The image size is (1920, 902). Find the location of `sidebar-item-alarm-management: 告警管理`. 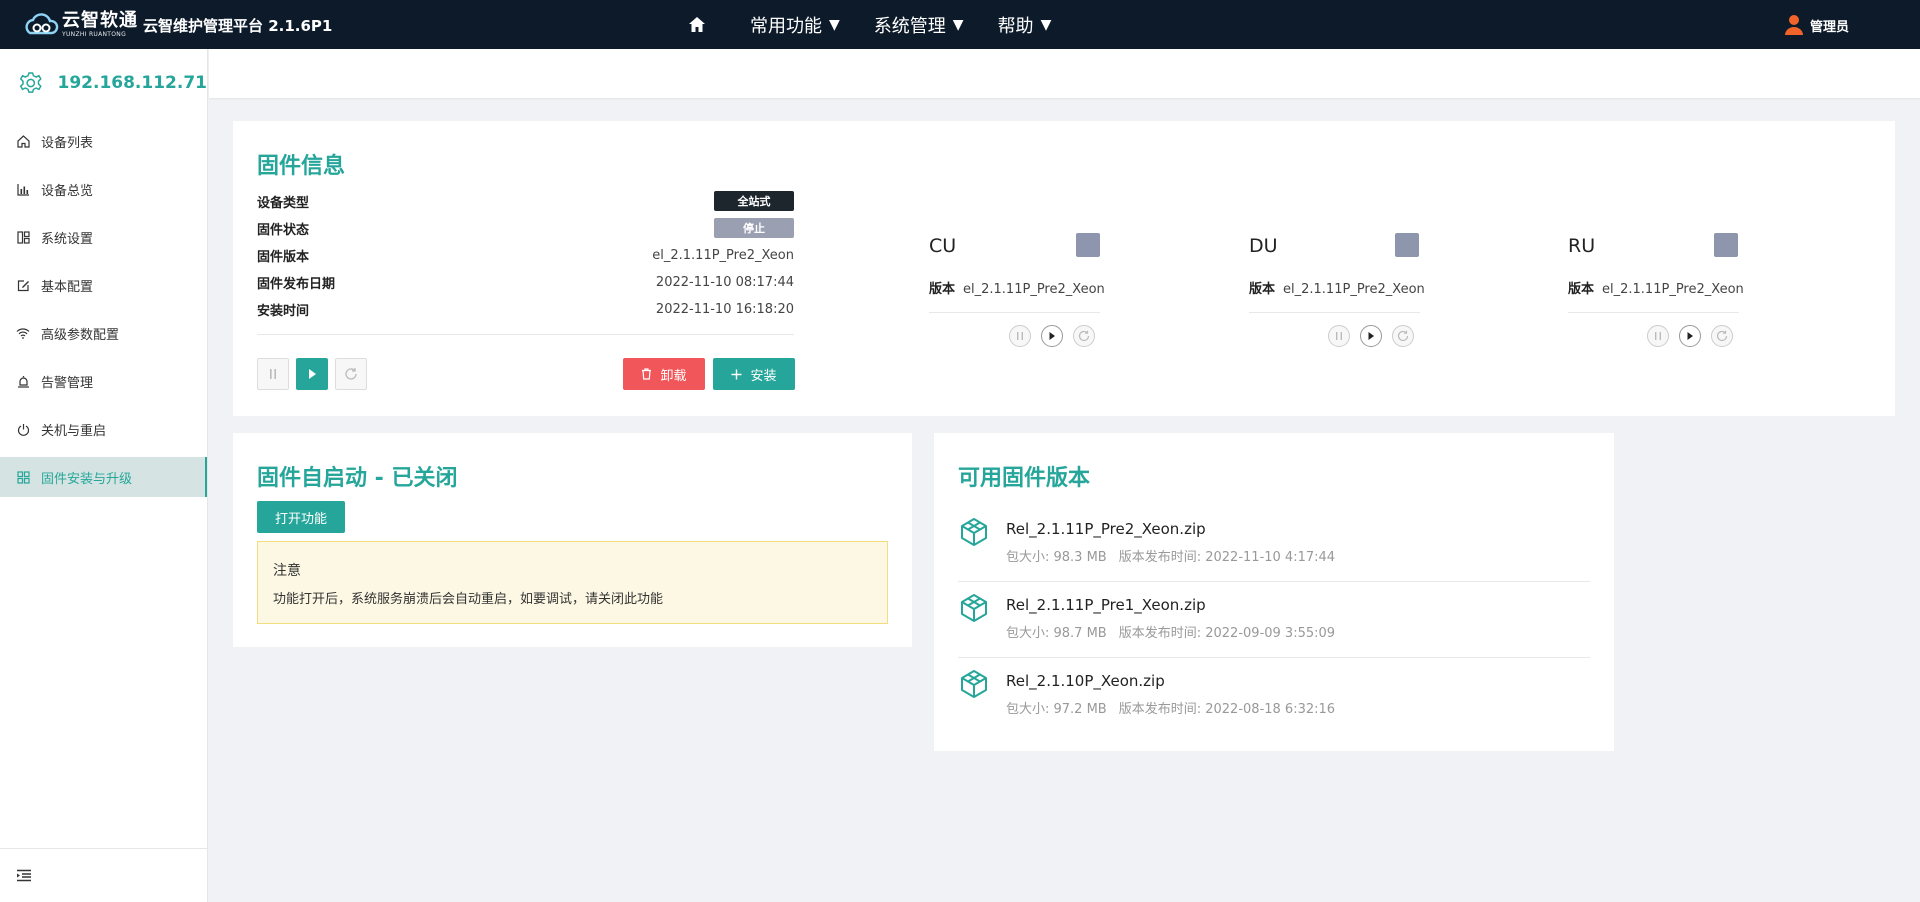

sidebar-item-alarm-management: 告警管理 is located at coordinates (103, 381).